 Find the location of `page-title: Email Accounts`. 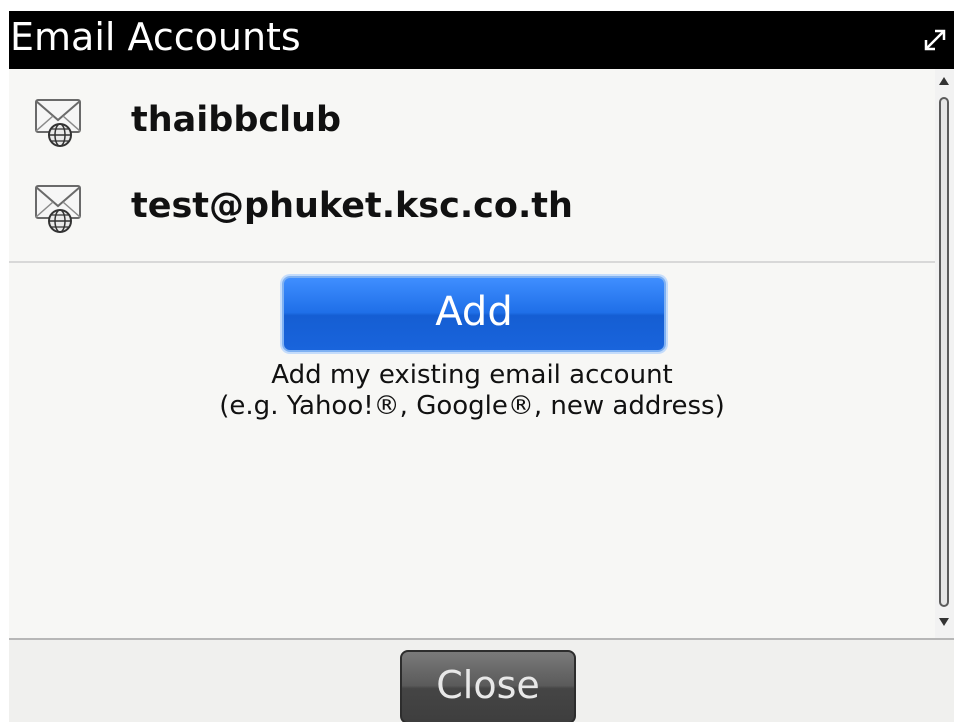

page-title: Email Accounts is located at coordinates (155, 37).